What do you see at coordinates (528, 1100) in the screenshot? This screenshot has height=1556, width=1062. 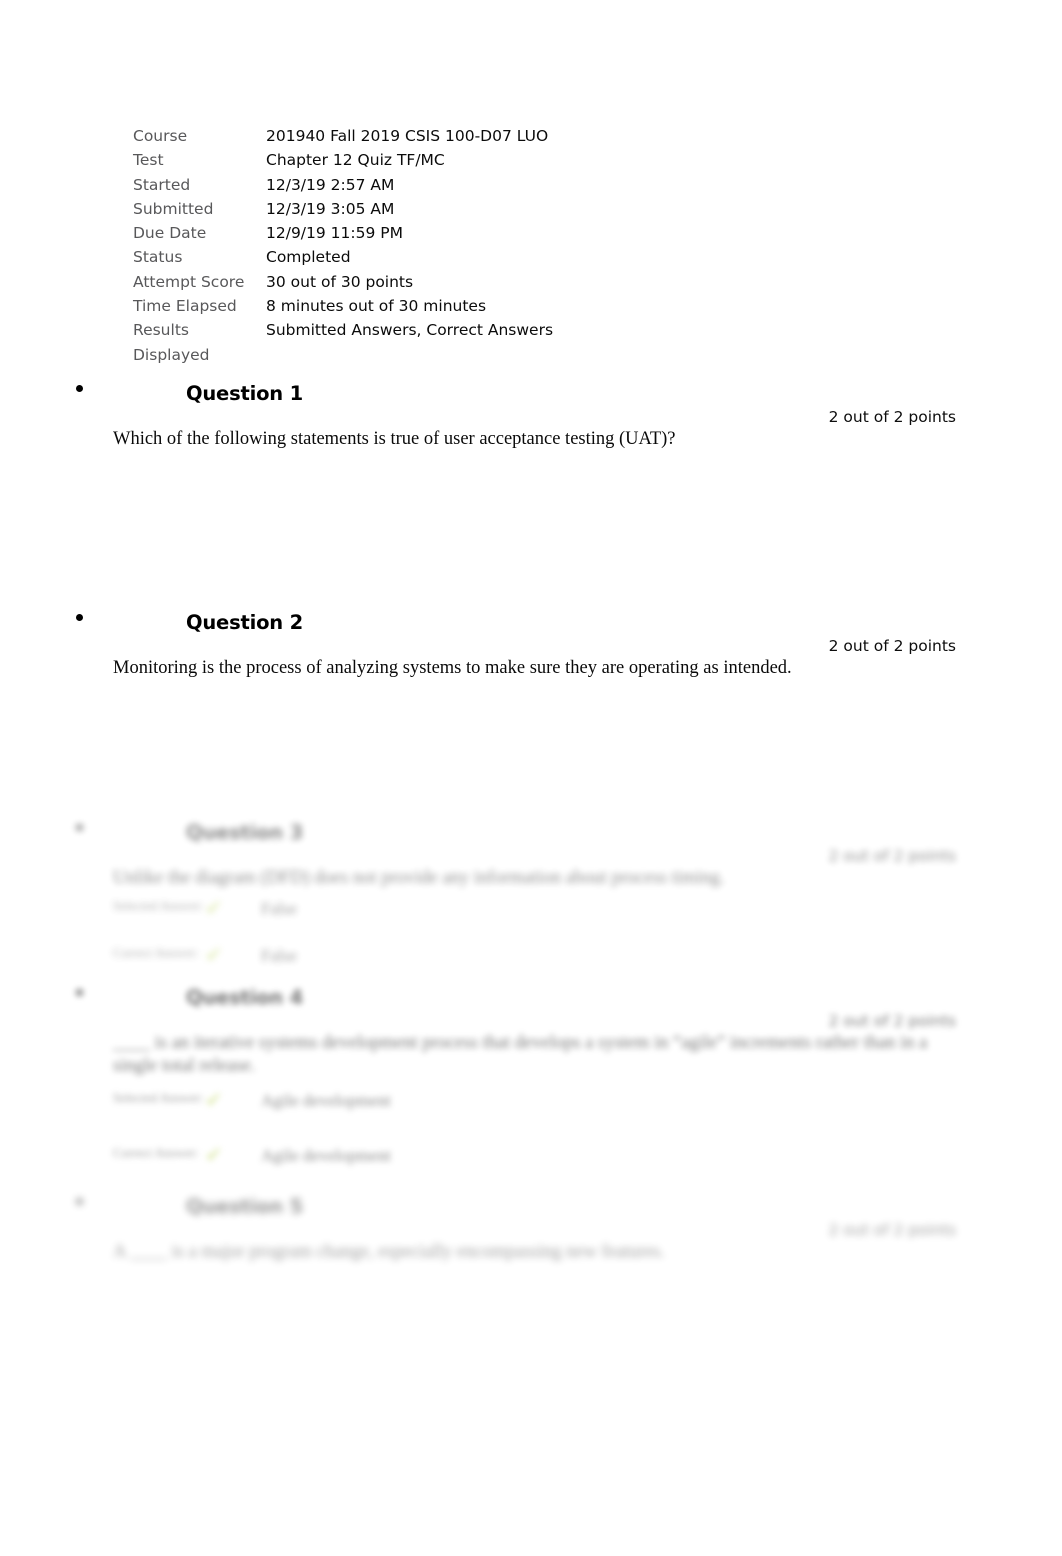 I see `answer-row: Selected Answer: ✔ Agile development` at bounding box center [528, 1100].